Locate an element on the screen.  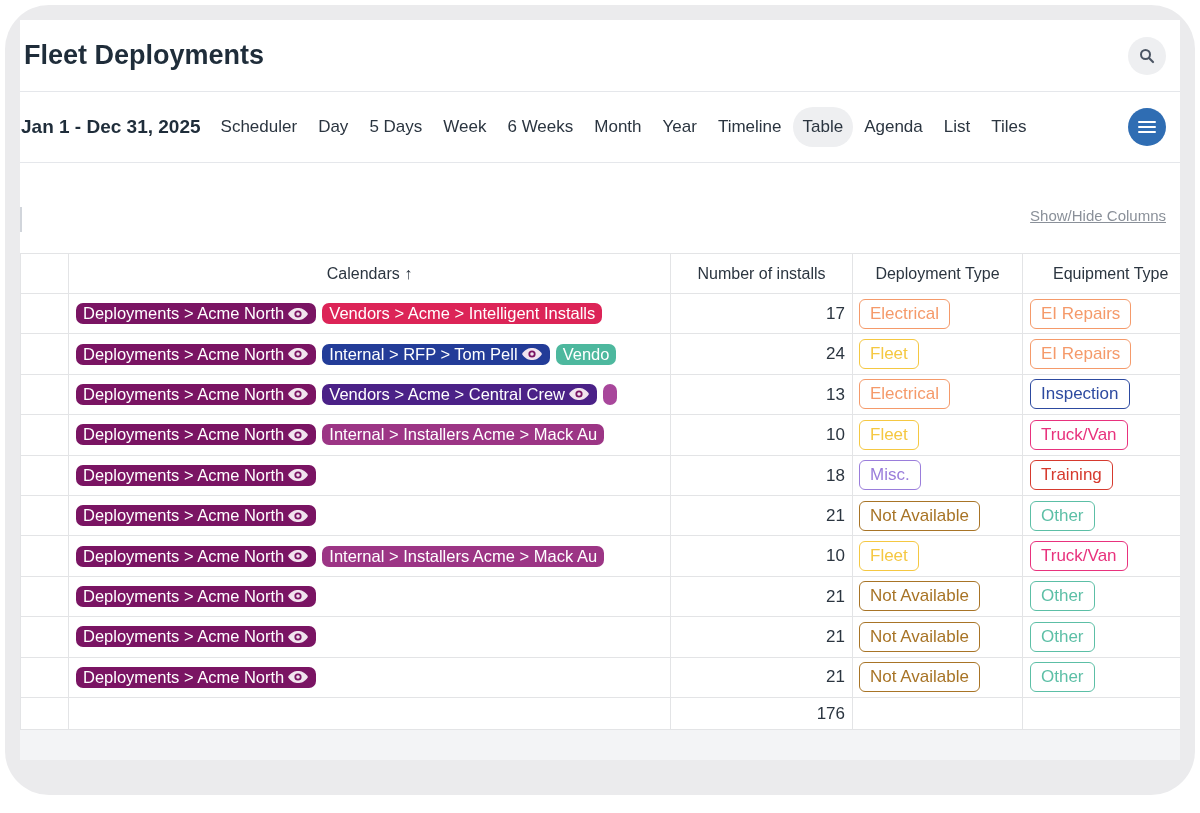
installs-cell: 18 is located at coordinates (761, 475).